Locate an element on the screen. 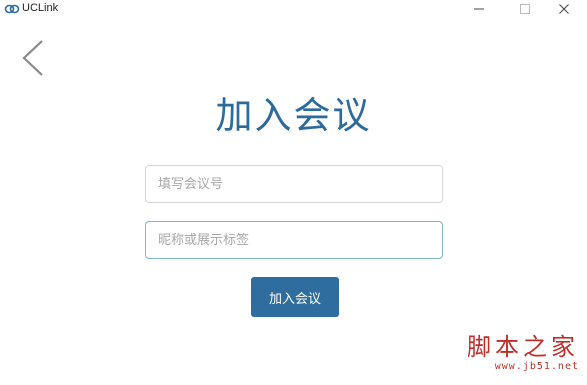  link-rings-icon is located at coordinates (12, 9).